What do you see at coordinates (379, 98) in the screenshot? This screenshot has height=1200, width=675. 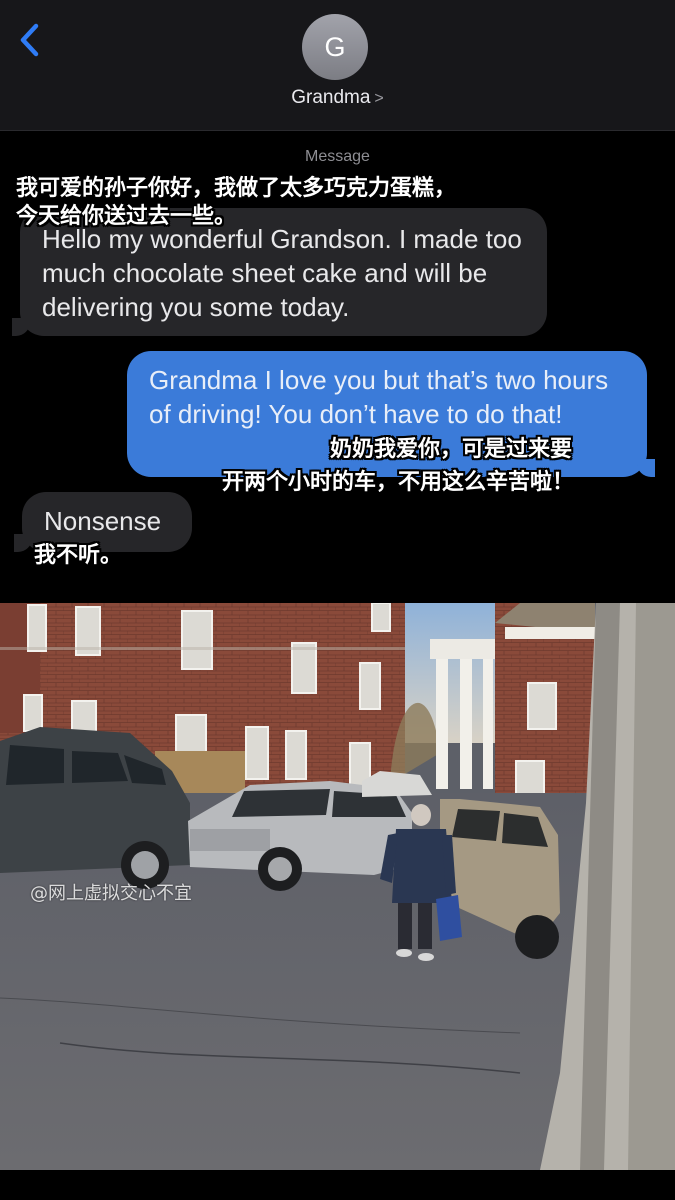 I see `chevron-right-icon: >` at bounding box center [379, 98].